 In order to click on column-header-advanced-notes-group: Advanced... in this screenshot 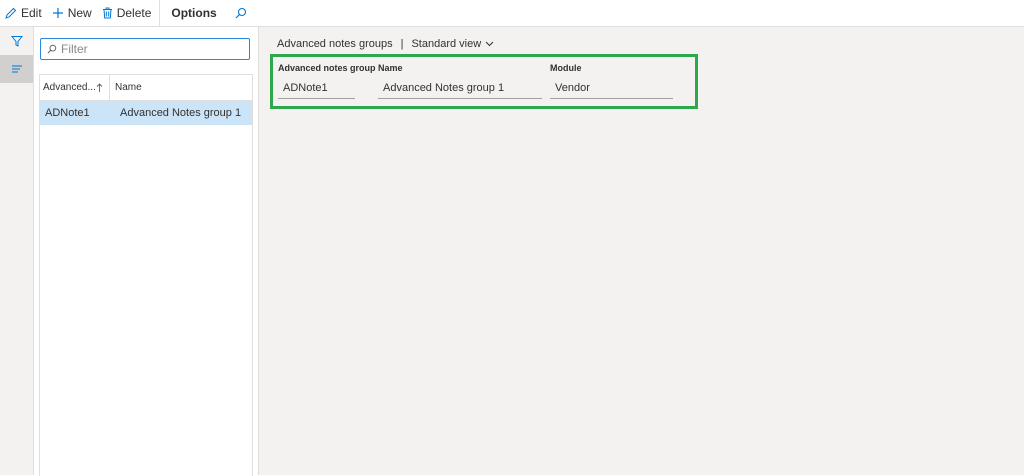, I will do `click(75, 87)`.